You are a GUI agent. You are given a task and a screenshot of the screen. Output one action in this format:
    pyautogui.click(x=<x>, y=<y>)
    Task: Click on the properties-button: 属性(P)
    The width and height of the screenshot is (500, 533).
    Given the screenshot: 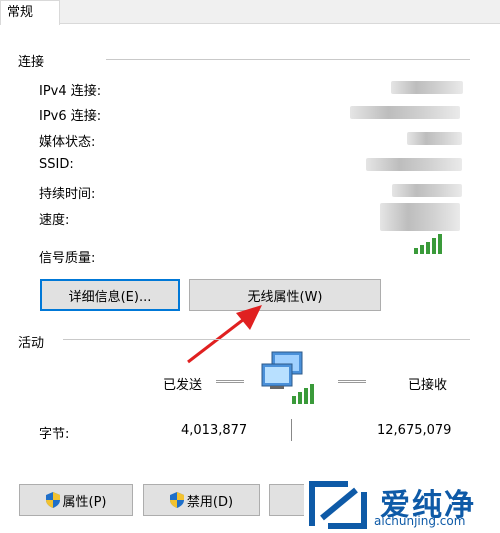 What is the action you would take?
    pyautogui.click(x=76, y=500)
    